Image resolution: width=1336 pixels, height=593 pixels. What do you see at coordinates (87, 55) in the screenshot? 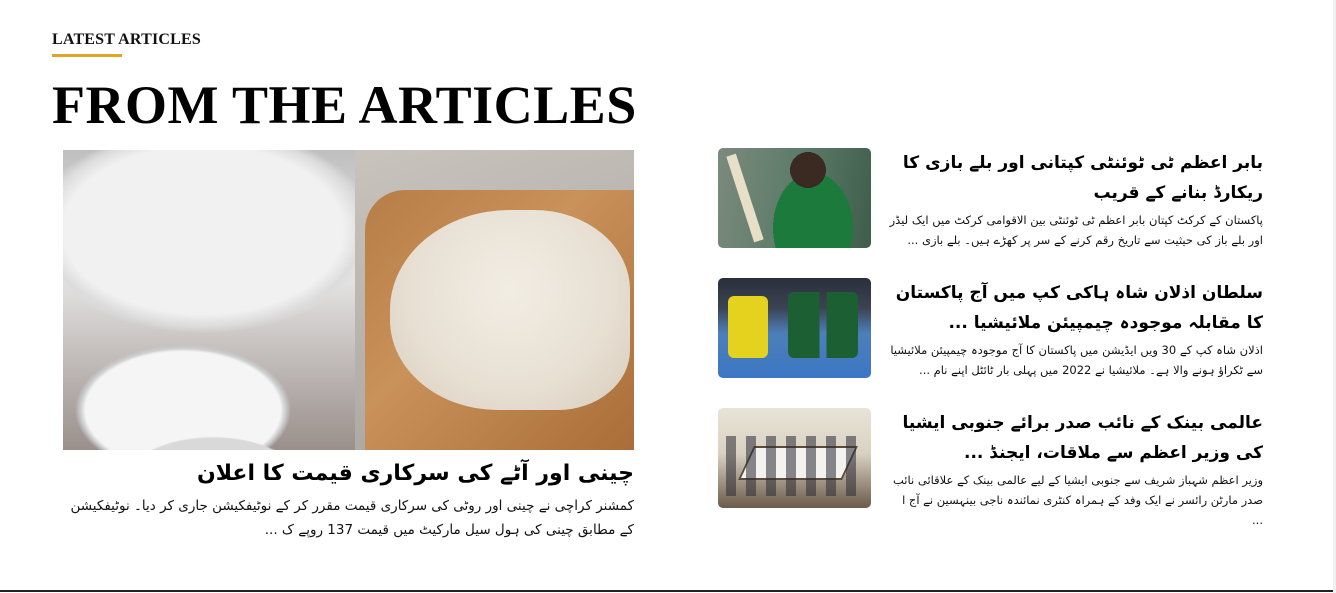
I see `section-underline` at bounding box center [87, 55].